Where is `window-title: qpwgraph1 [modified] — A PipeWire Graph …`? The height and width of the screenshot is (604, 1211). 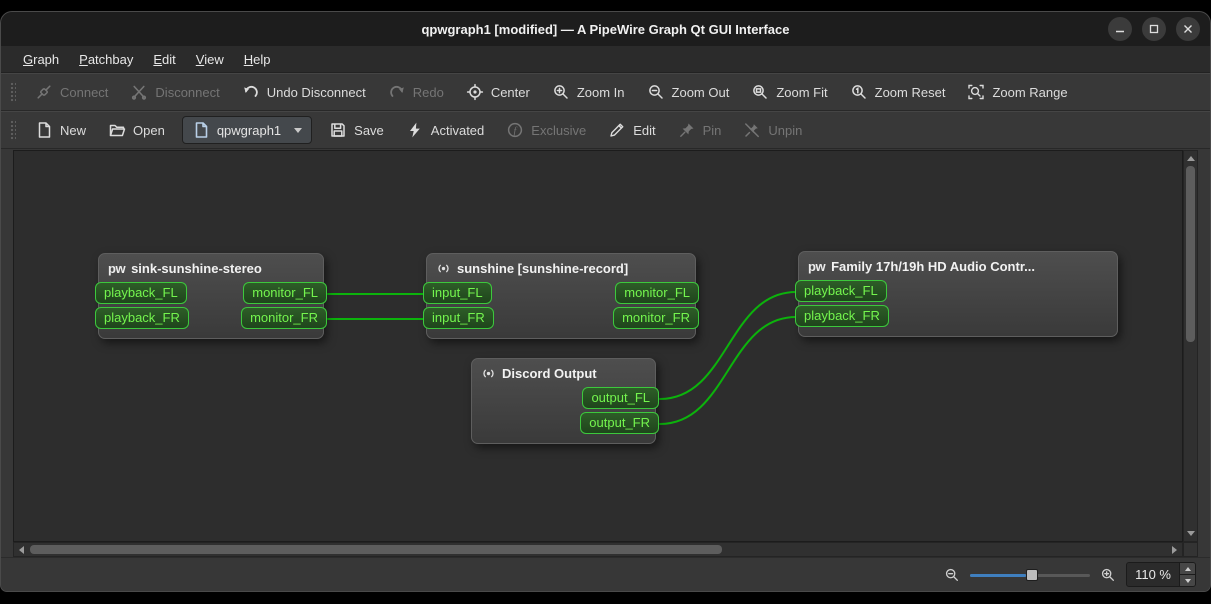 window-title: qpwgraph1 [modified] — A PipeWire Graph … is located at coordinates (605, 29).